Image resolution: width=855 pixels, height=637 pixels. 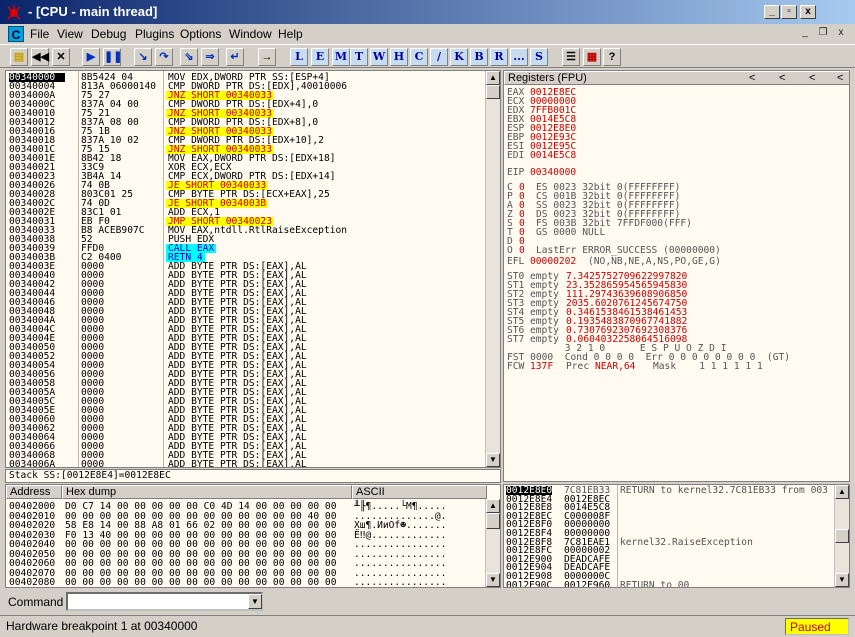 What do you see at coordinates (805, 33) in the screenshot?
I see `mdi-minimize-button: _` at bounding box center [805, 33].